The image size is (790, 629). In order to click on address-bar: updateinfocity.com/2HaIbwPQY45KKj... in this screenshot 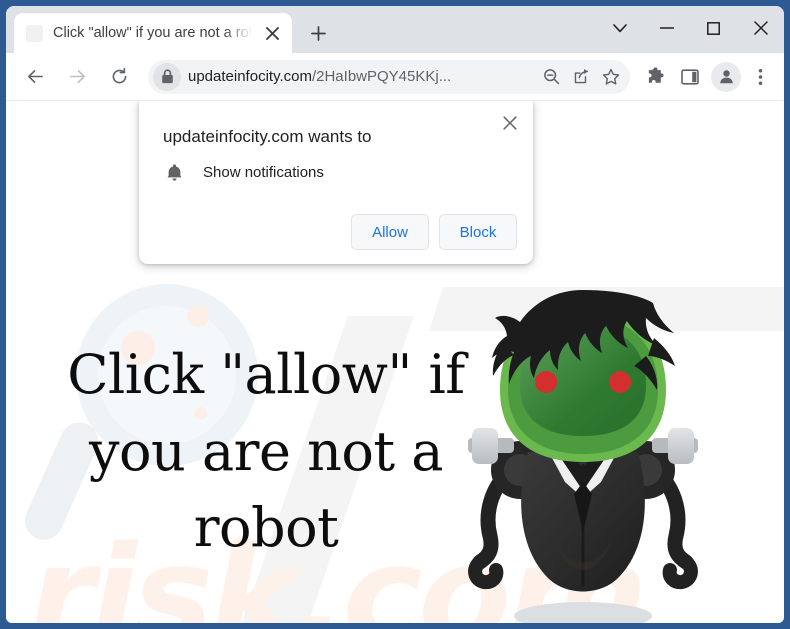, I will do `click(389, 76)`.